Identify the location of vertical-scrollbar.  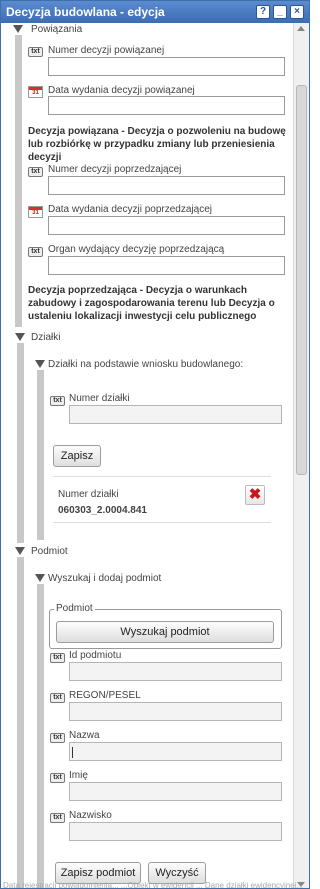
(301, 455).